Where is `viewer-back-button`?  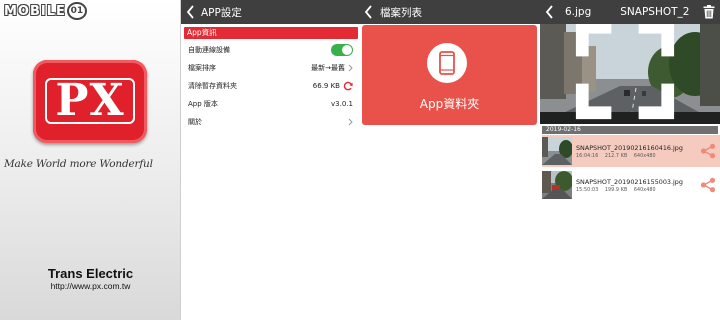 viewer-back-button is located at coordinates (549, 12).